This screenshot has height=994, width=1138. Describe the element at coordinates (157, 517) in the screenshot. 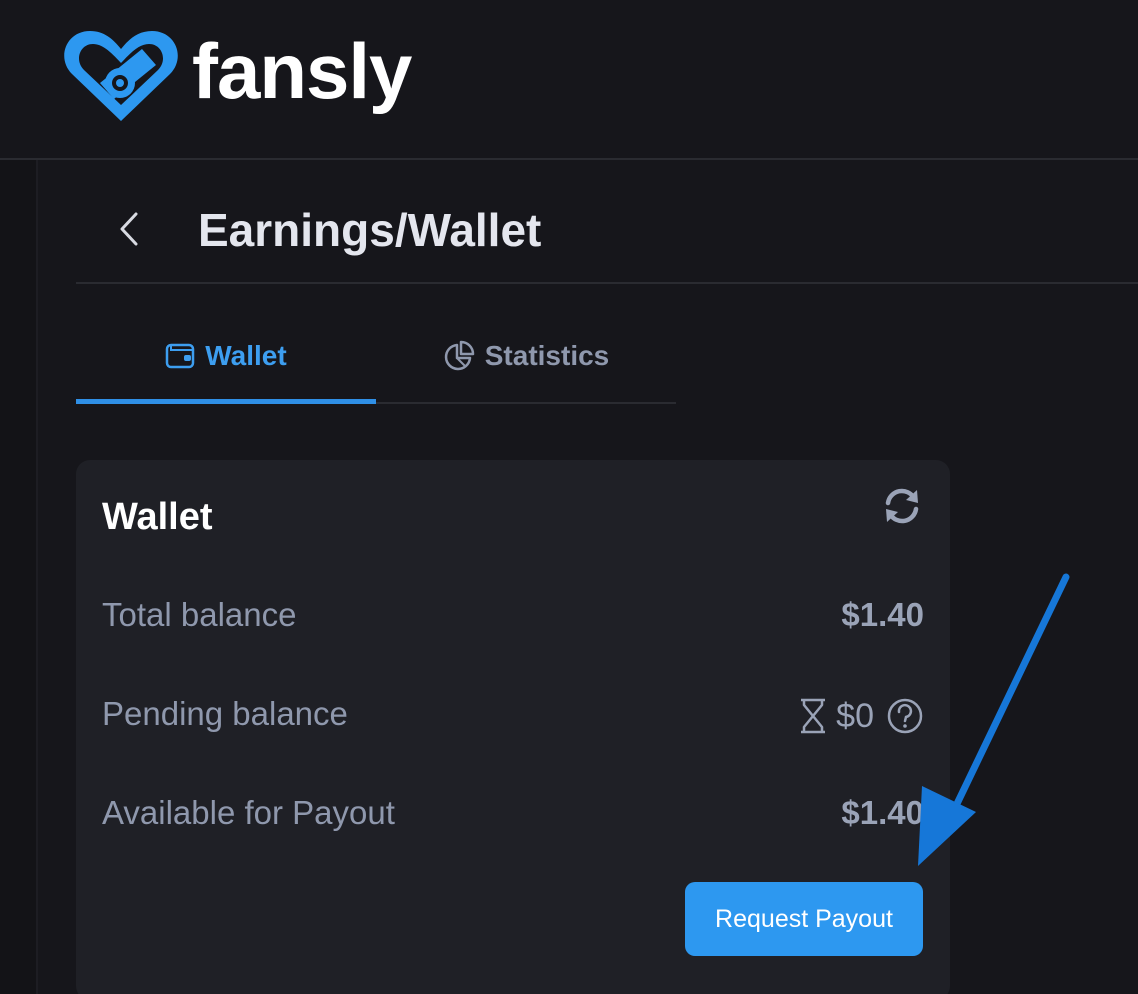

I see `card-title: Wallet` at that location.